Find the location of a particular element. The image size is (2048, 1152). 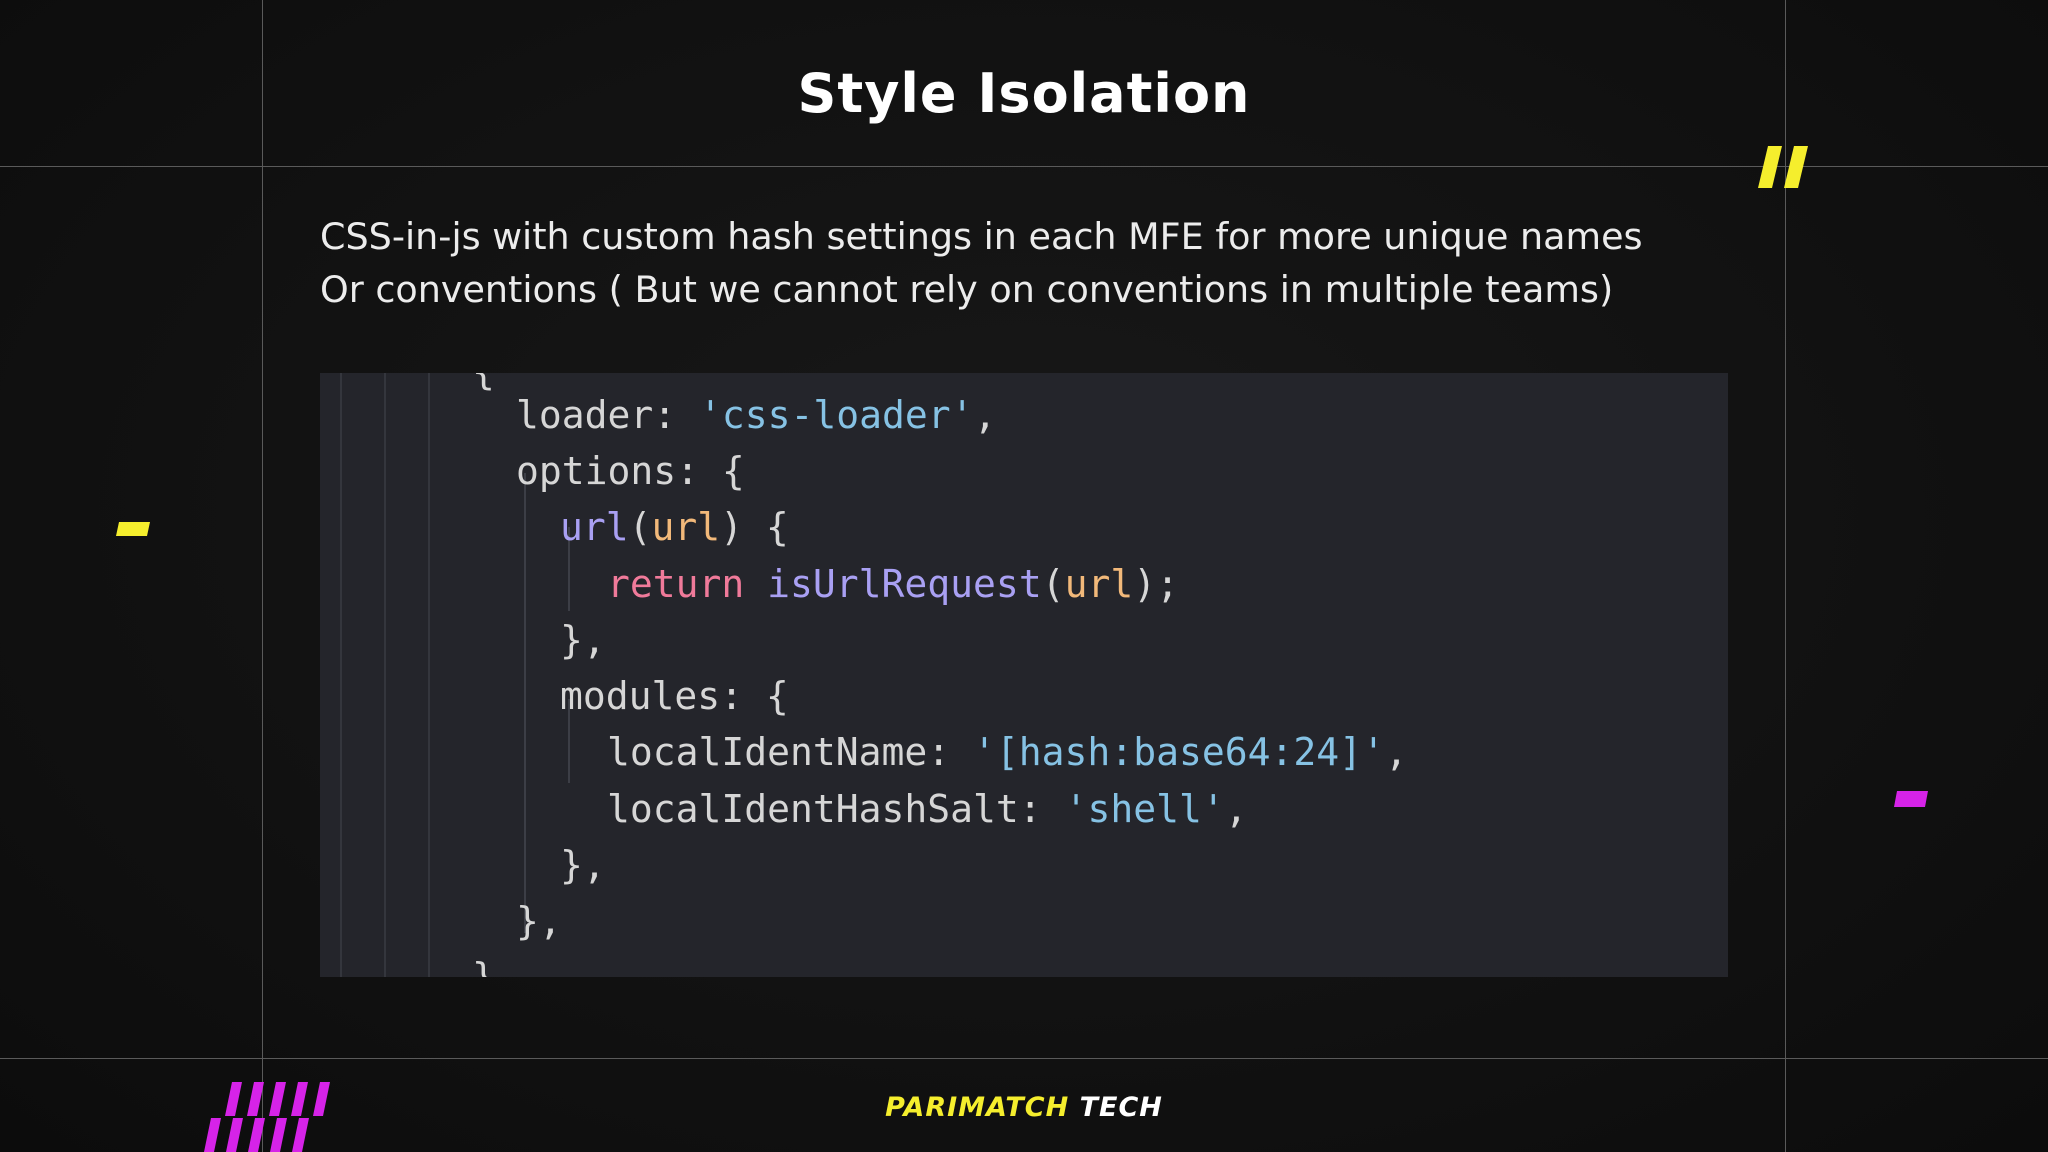

yellow-dash-icon is located at coordinates (133, 529).